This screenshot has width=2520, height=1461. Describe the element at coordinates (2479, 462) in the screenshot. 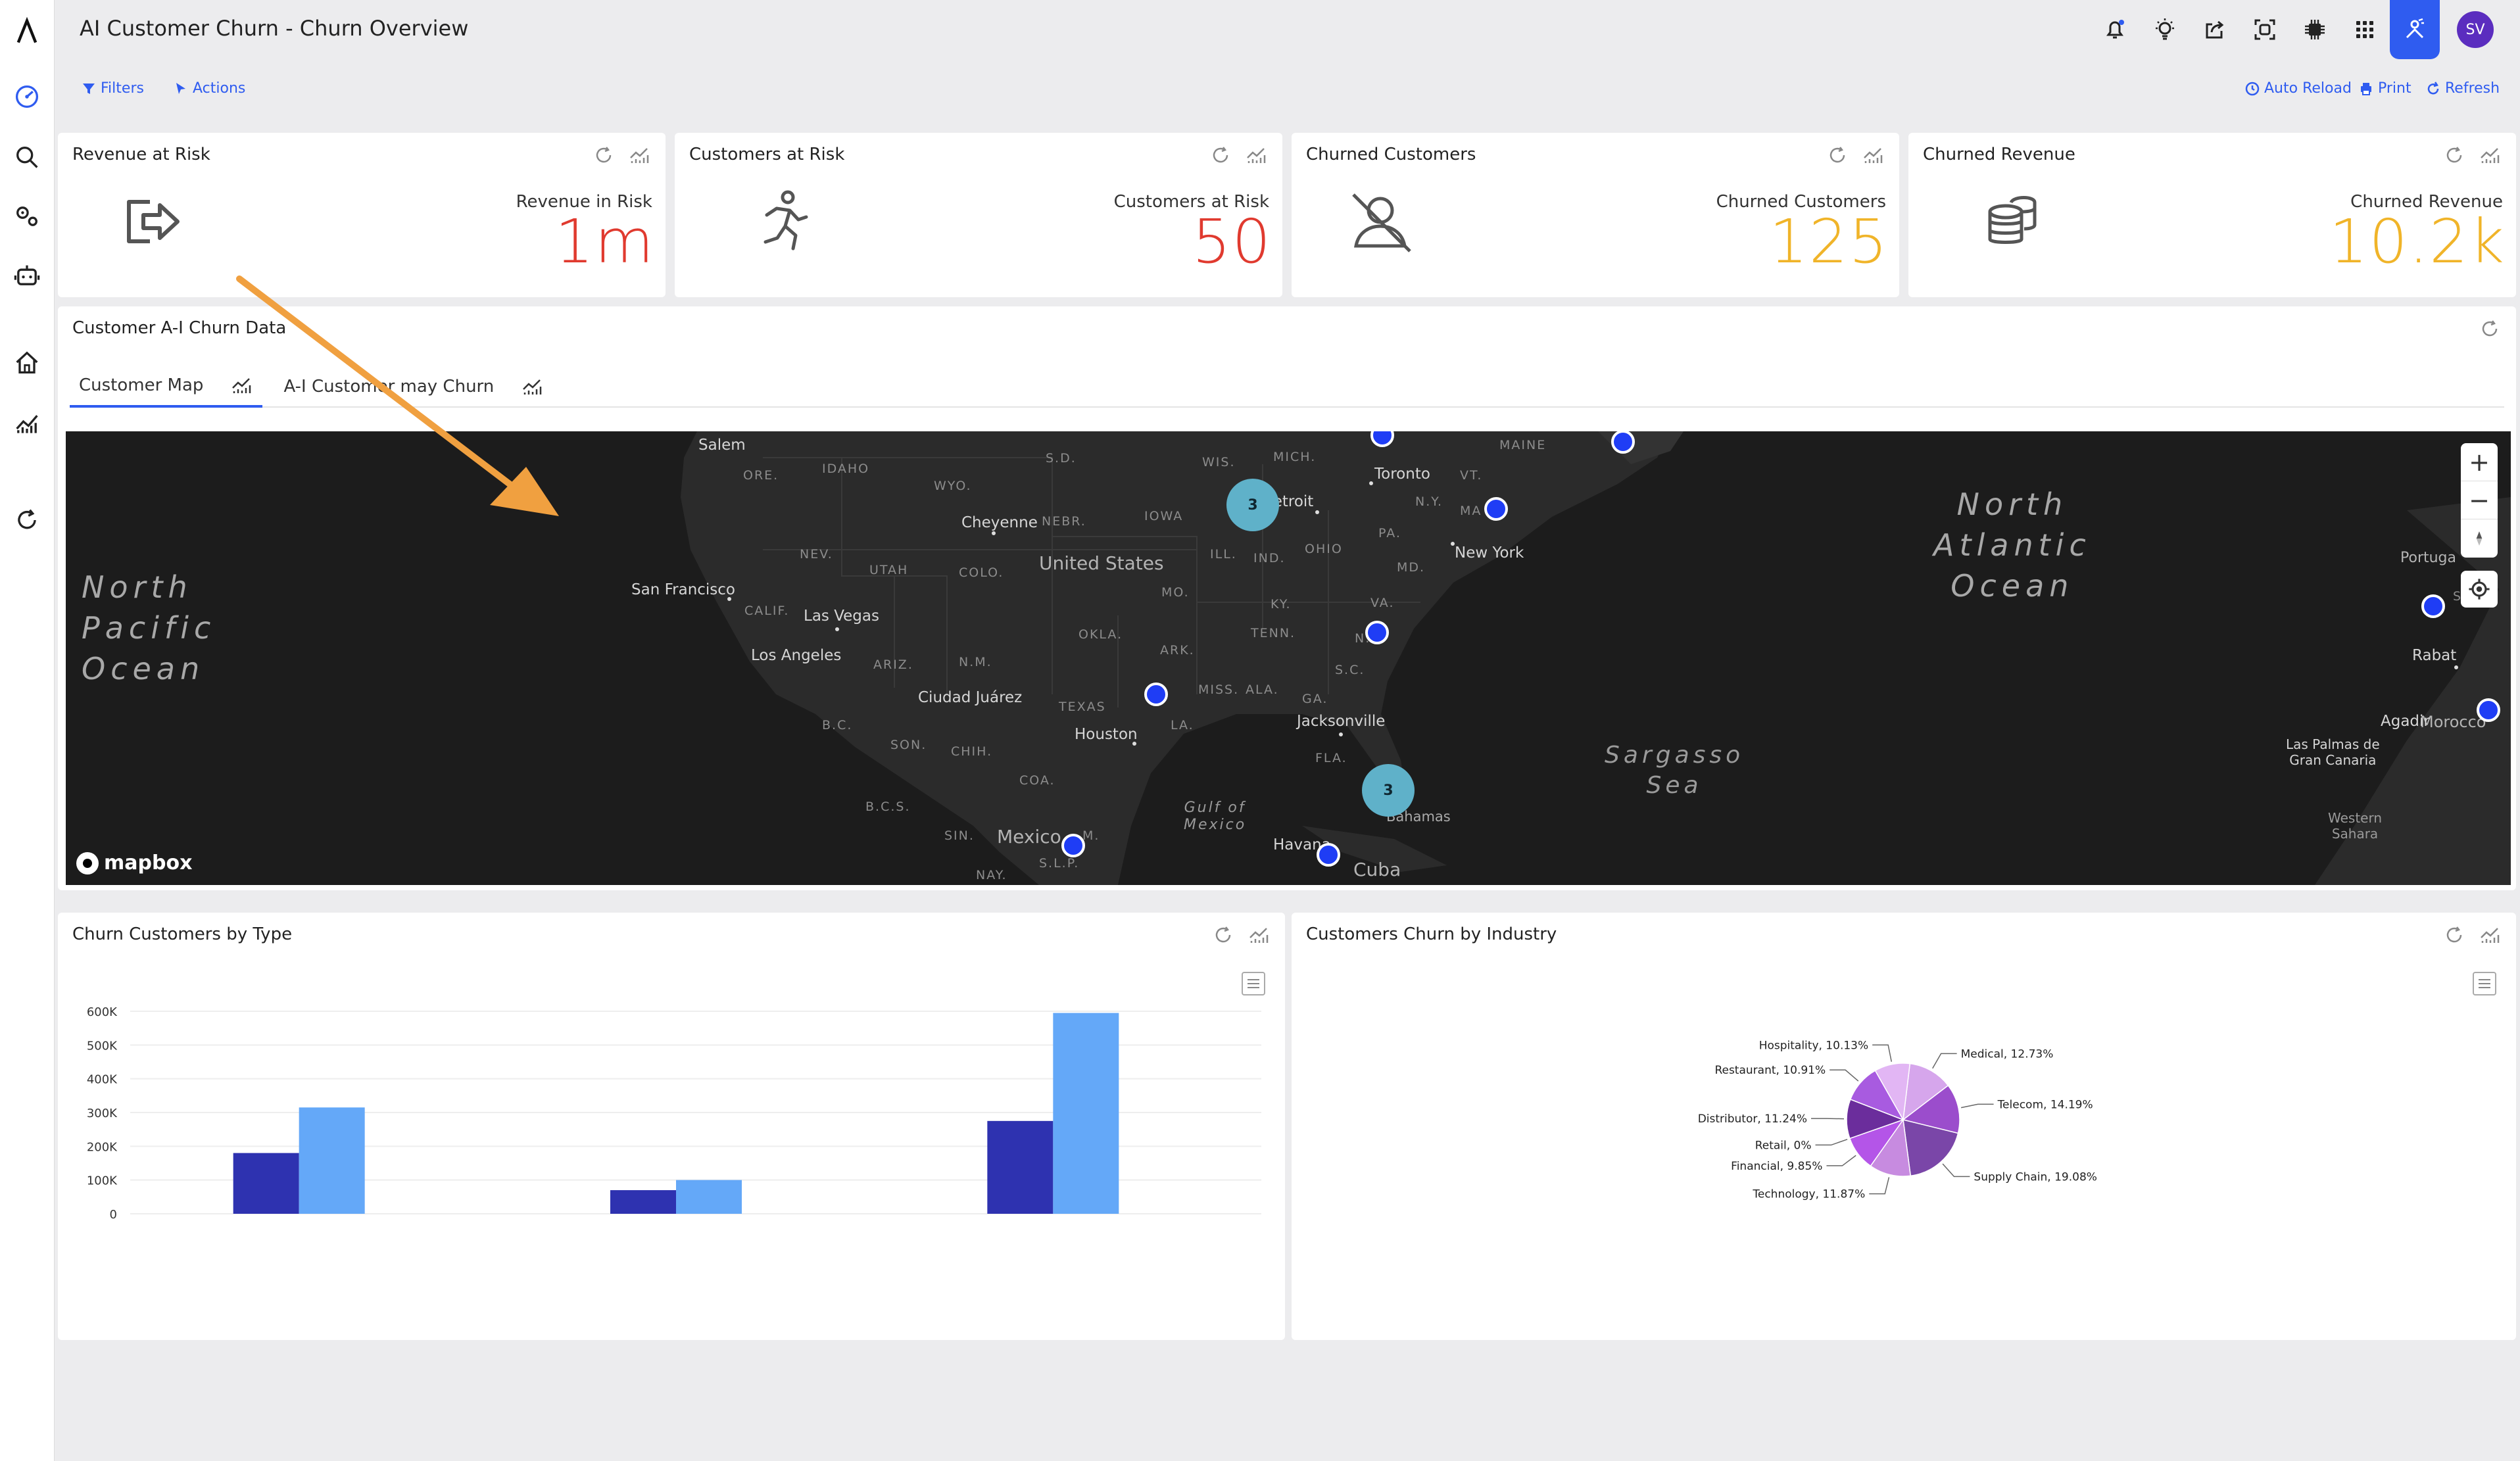

I see `zoom-in-button: +` at that location.